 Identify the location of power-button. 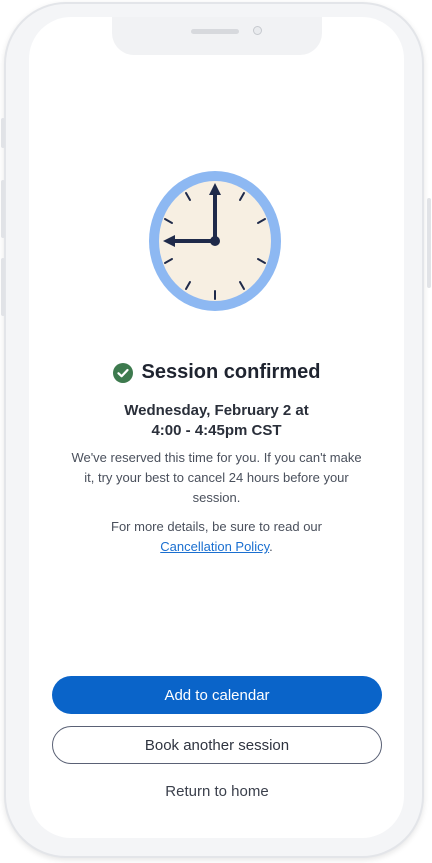
(429, 243).